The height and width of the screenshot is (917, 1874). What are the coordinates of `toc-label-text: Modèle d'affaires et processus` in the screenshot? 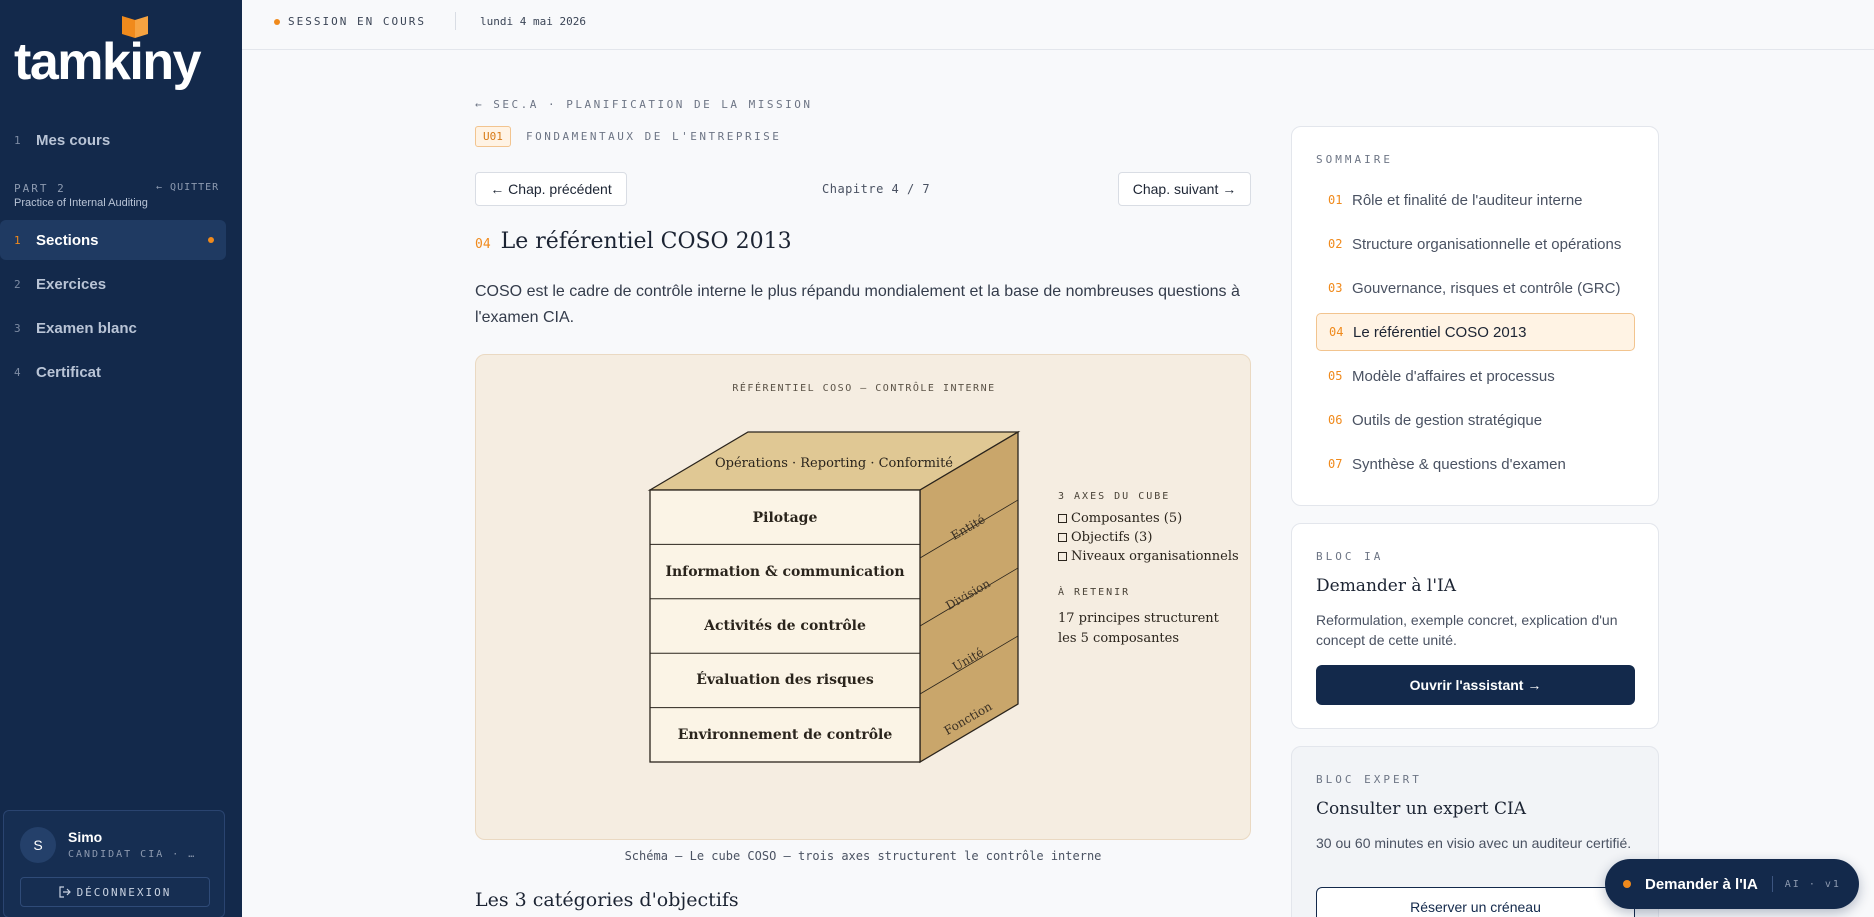 It's located at (1453, 376).